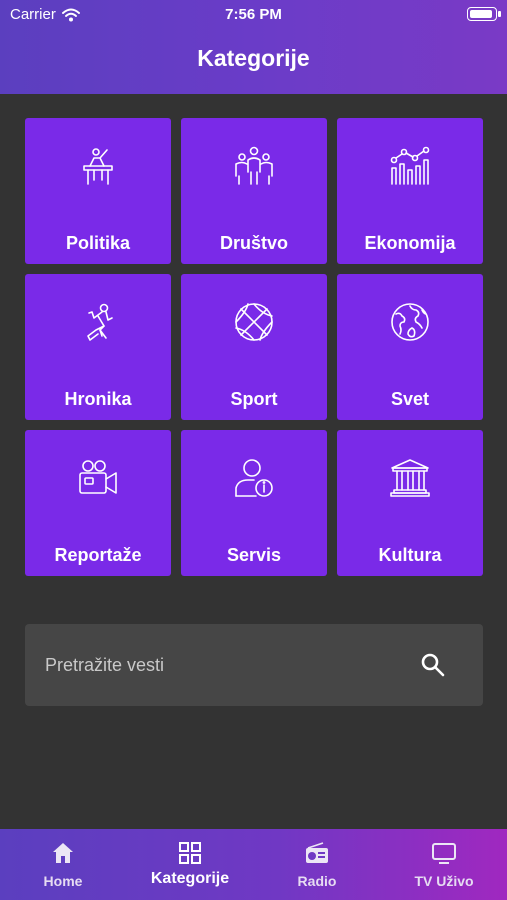 The image size is (507, 900). I want to click on tab-label: Home, so click(63, 881).